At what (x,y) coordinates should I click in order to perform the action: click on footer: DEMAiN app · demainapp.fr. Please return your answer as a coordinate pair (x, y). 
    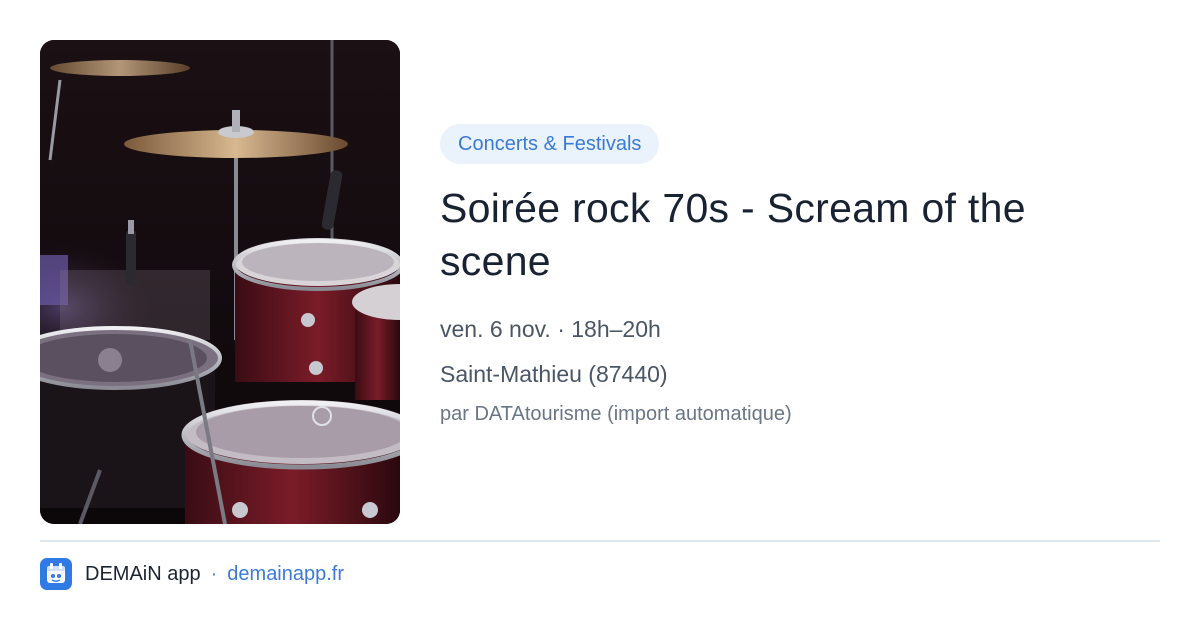
    Looking at the image, I should click on (192, 574).